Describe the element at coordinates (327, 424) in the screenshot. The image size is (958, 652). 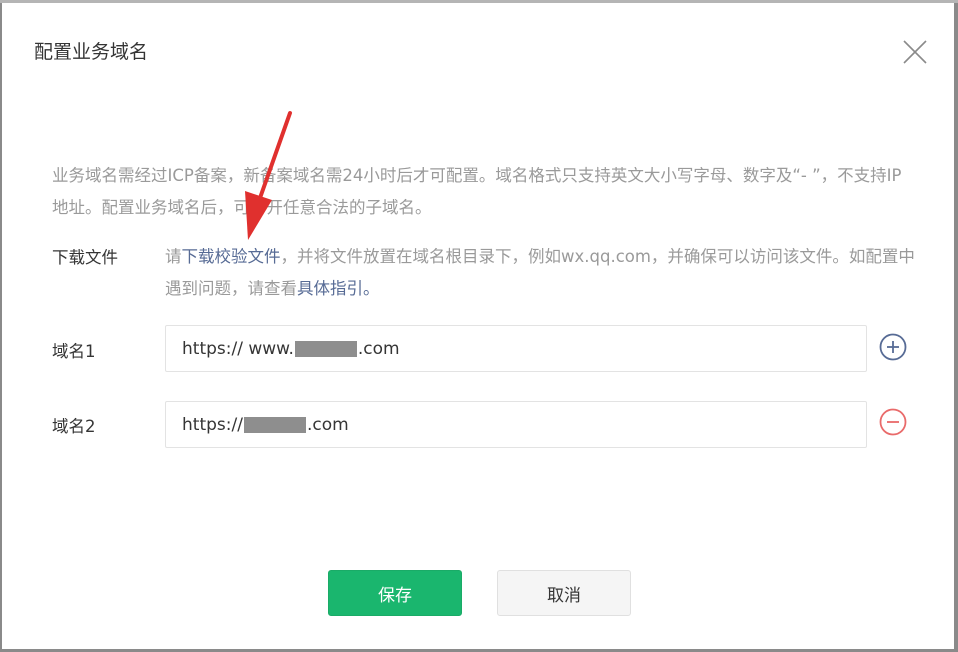
I see `domain-2-suffix: .com` at that location.